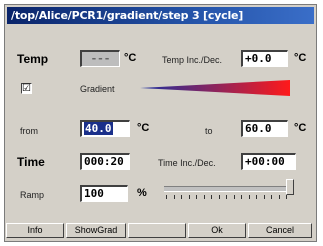 The width and height of the screenshot is (323, 246). What do you see at coordinates (96, 230) in the screenshot?
I see `showgrad-button: ShowGrad` at bounding box center [96, 230].